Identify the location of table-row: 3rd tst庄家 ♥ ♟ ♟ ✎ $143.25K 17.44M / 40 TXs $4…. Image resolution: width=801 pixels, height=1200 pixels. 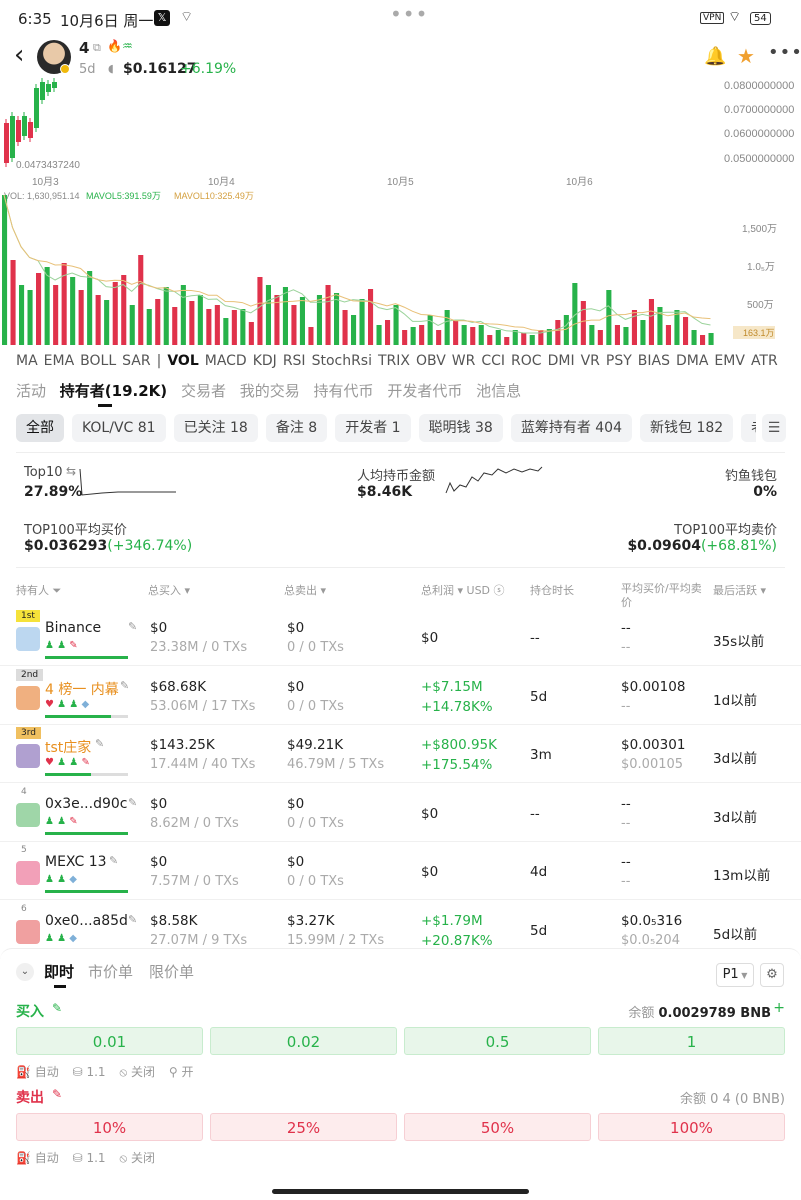
(400, 754).